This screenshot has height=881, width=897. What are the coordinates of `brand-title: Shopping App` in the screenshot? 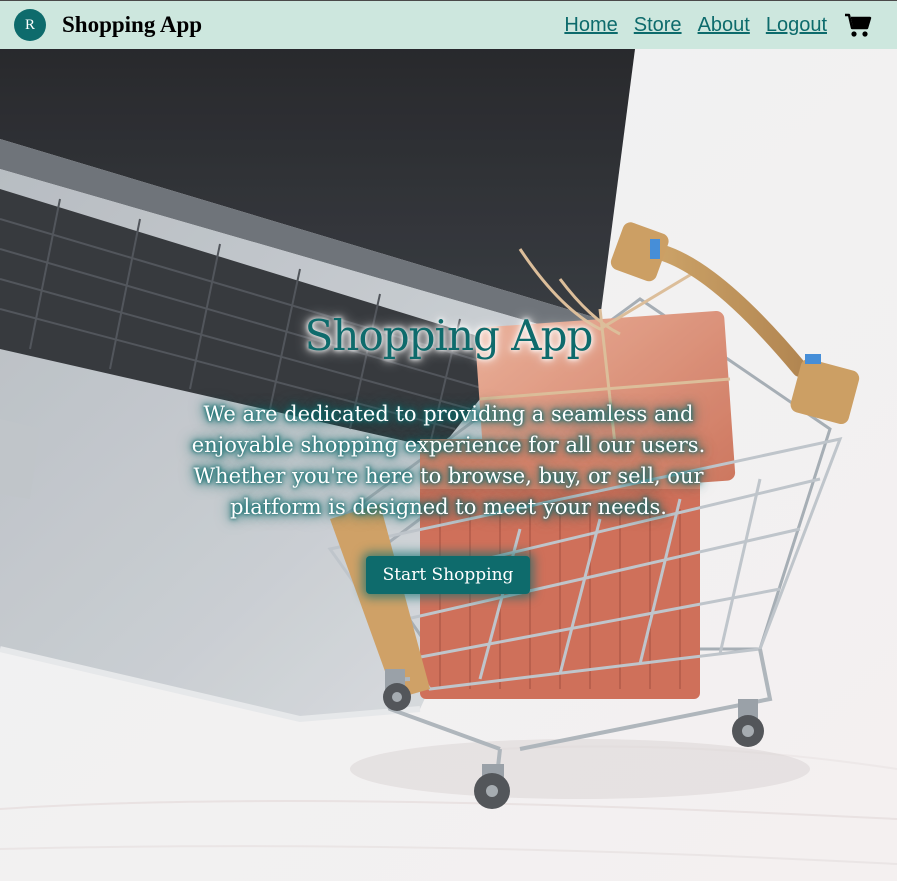 It's located at (132, 25).